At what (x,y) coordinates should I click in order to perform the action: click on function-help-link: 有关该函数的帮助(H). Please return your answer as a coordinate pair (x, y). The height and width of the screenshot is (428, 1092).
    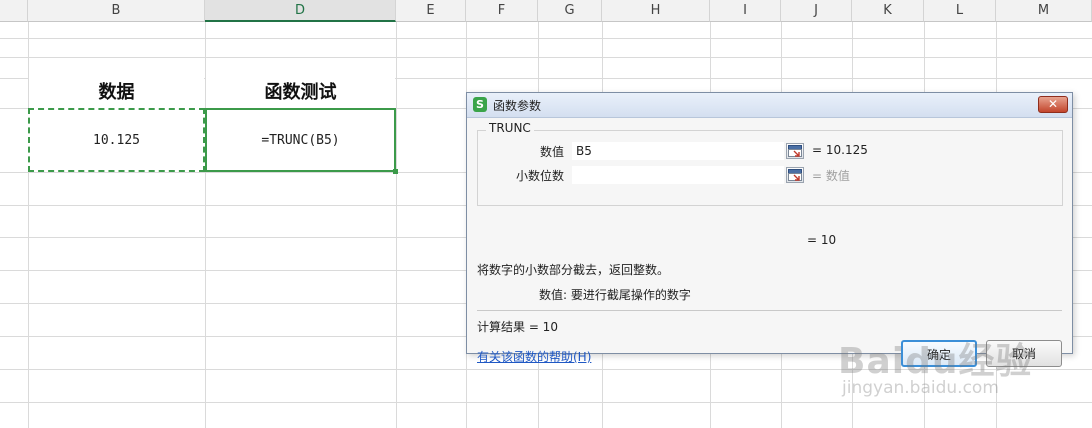
    Looking at the image, I should click on (534, 356).